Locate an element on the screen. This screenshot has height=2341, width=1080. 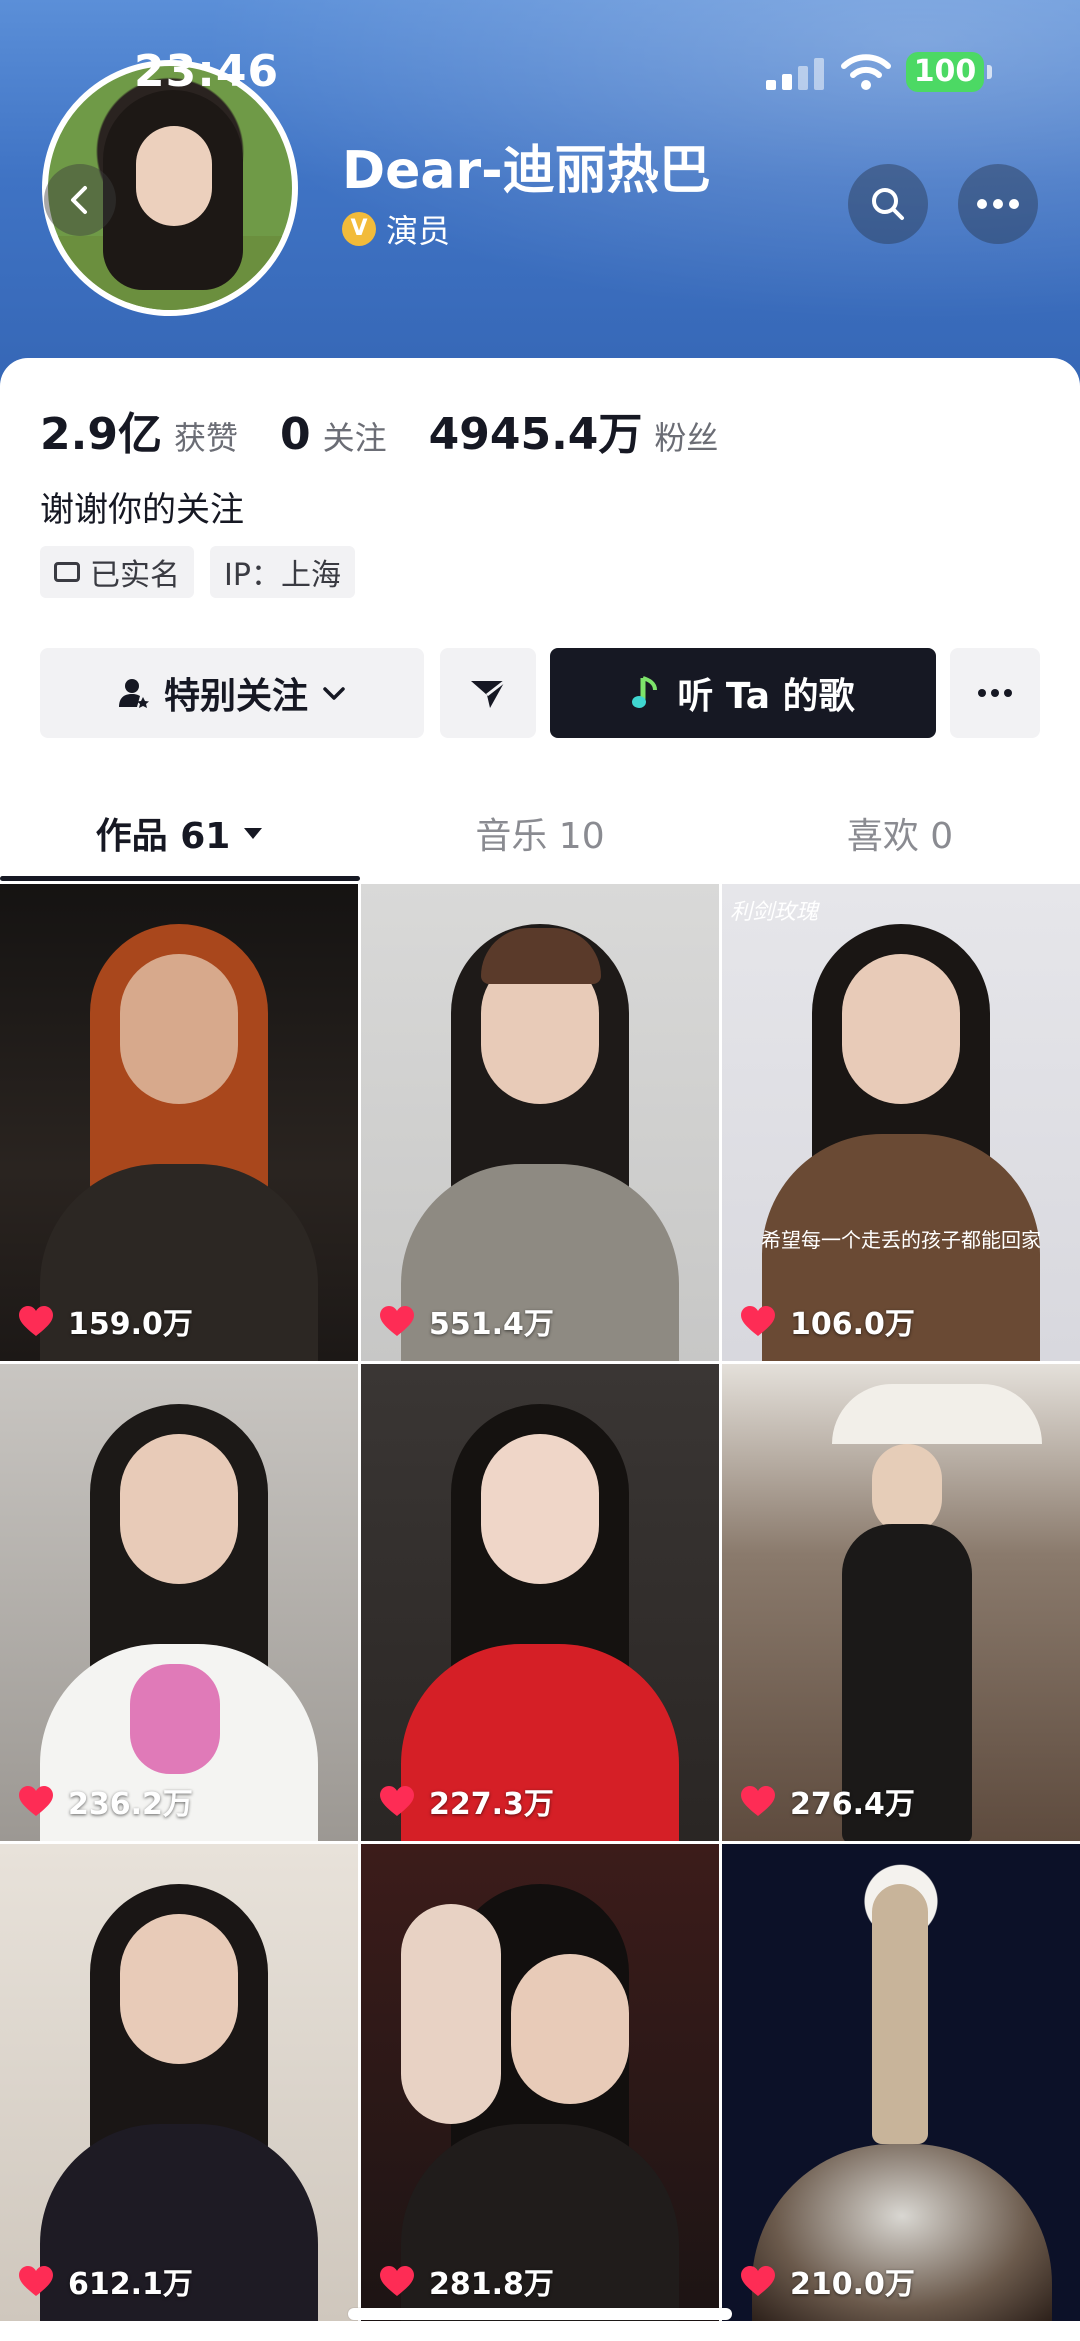
action-bar: 特别关注 听 Ta 的歌 is located at coordinates (540, 693).